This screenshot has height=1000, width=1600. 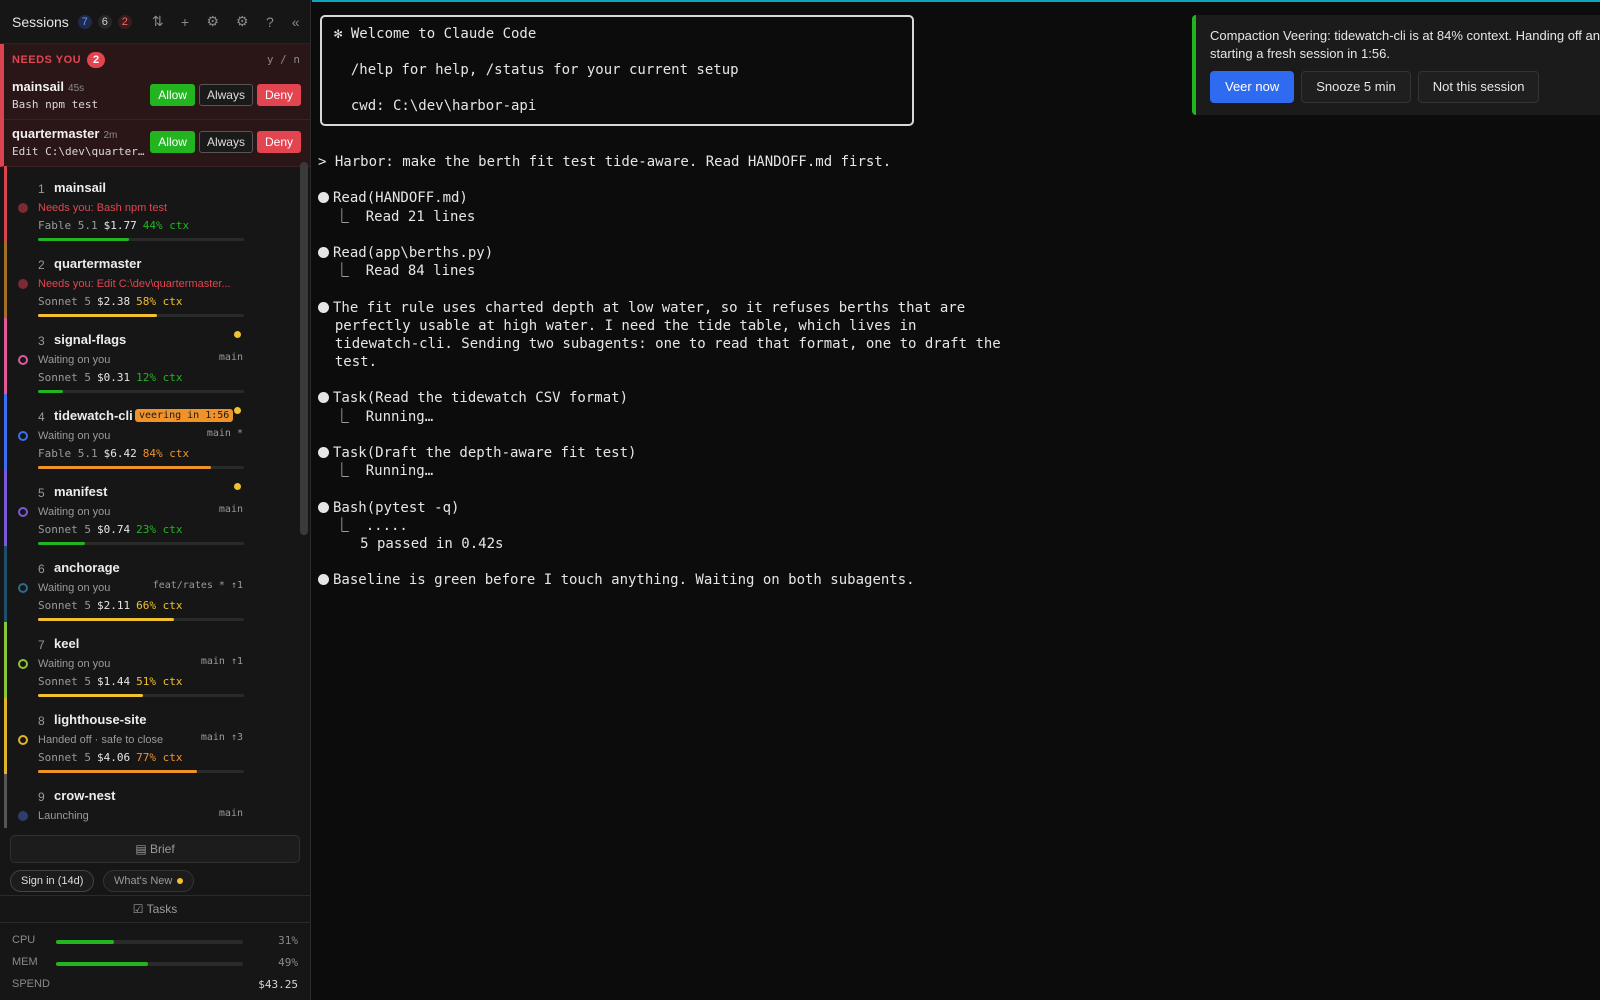 I want to click on terminal-line: test., so click(x=659, y=362).